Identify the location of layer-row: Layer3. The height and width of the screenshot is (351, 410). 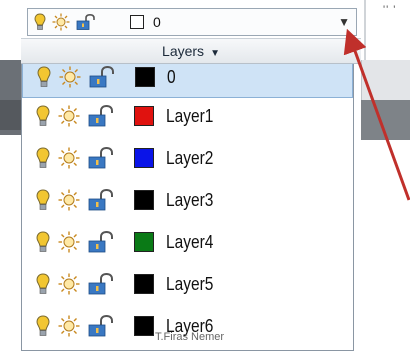
(187, 200).